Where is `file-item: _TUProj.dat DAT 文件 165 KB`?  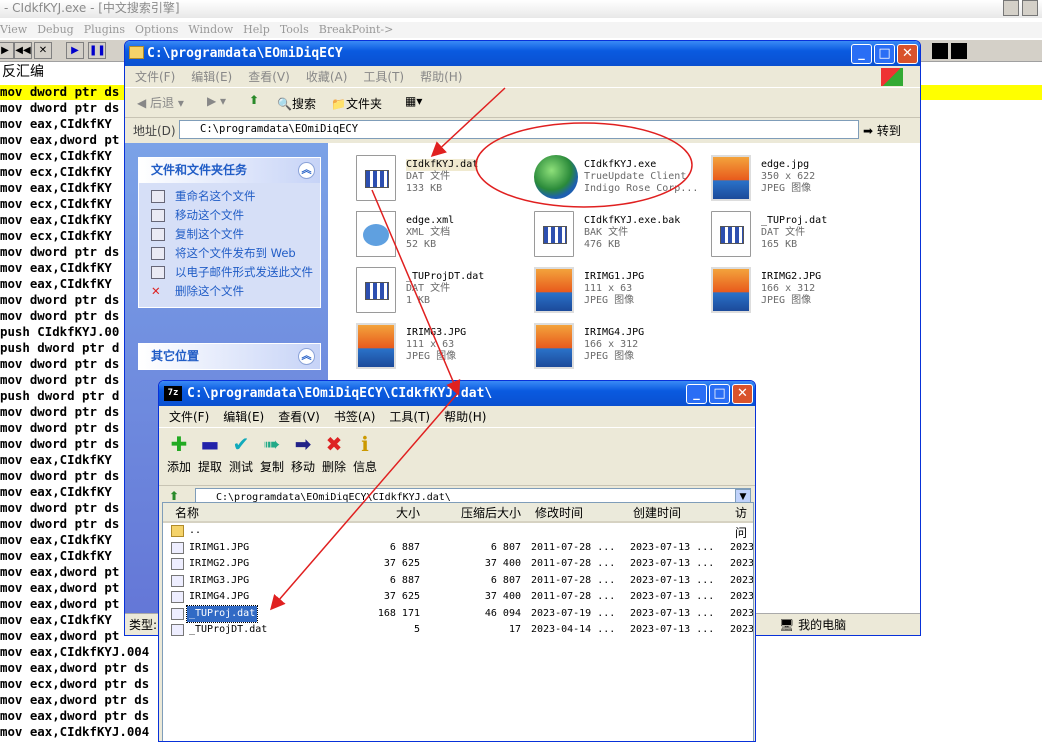
file-item: _TUProj.dat DAT 文件 165 KB is located at coordinates (782, 232).